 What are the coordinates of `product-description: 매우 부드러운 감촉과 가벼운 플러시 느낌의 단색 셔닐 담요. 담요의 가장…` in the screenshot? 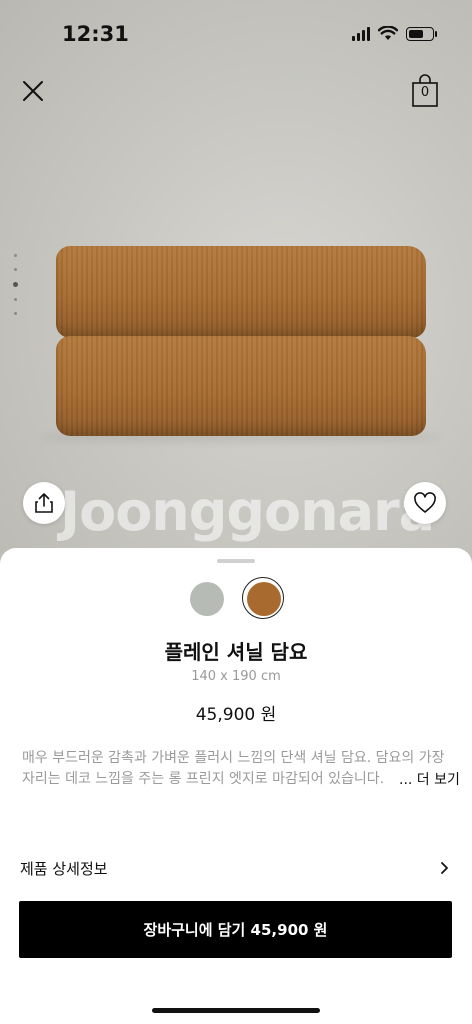 It's located at (233, 768).